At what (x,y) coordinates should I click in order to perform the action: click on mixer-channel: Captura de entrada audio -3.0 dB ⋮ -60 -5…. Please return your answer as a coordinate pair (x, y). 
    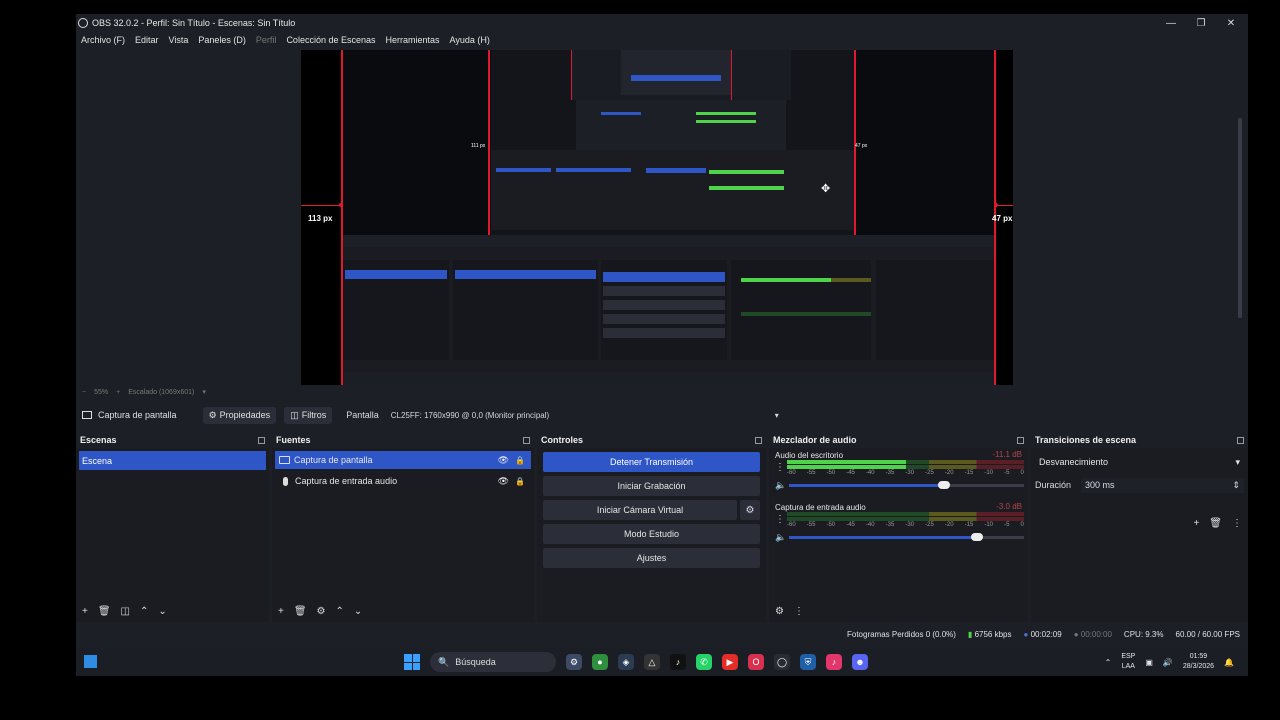
    Looking at the image, I should click on (898, 526).